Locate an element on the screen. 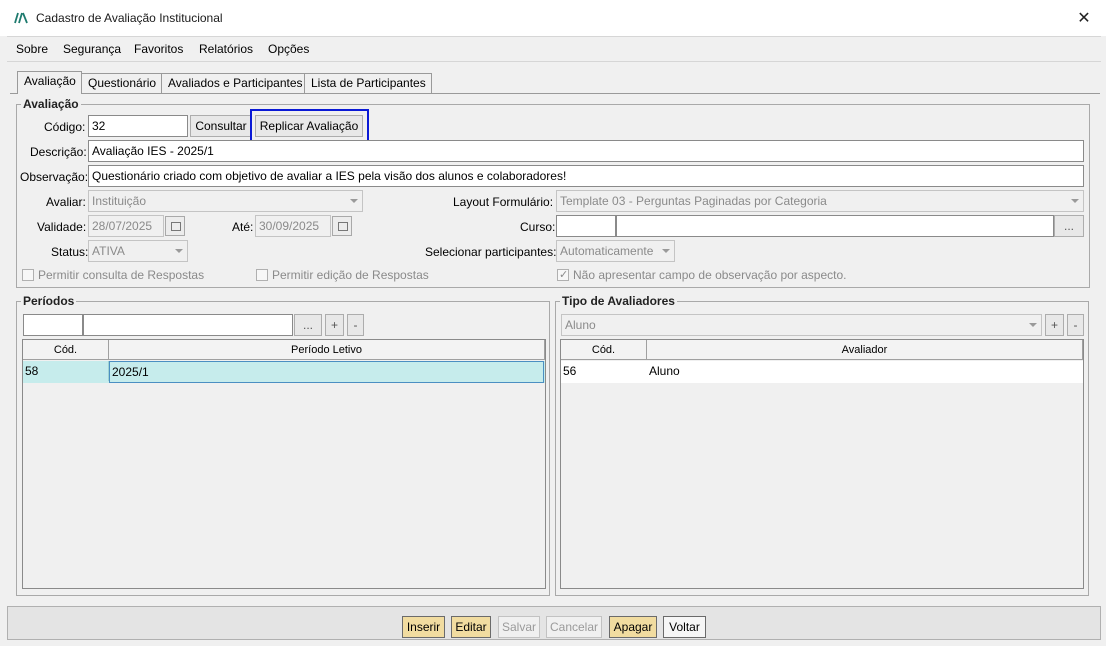 Image resolution: width=1106 pixels, height=646 pixels. inserir-button: Inserir is located at coordinates (423, 627).